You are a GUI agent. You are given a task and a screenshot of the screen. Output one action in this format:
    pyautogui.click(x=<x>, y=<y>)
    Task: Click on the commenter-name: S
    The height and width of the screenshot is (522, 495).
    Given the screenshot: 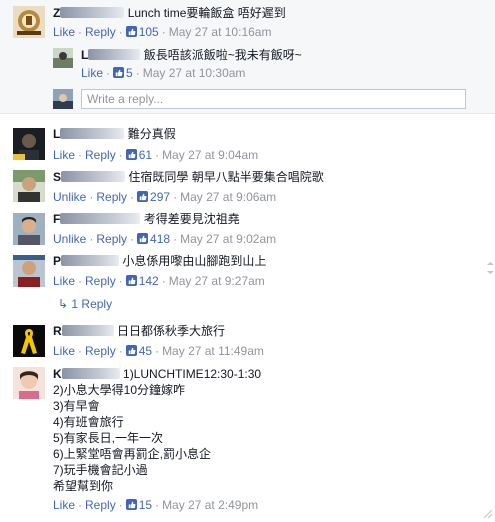 What is the action you would take?
    pyautogui.click(x=57, y=177)
    